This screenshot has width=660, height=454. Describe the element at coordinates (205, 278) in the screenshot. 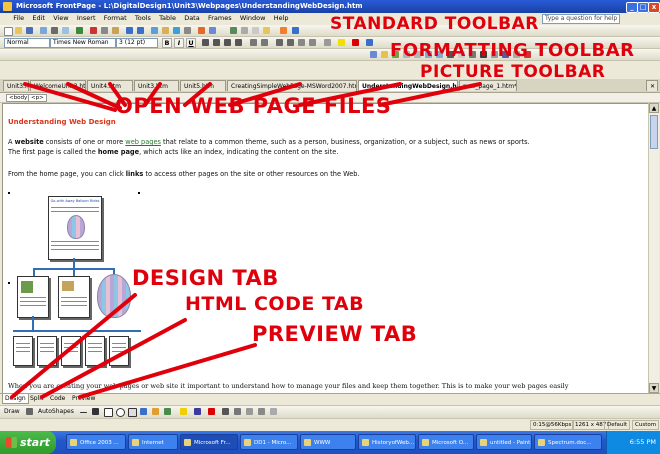

I see `annotation-design-tab: DESIGN TAB` at that location.